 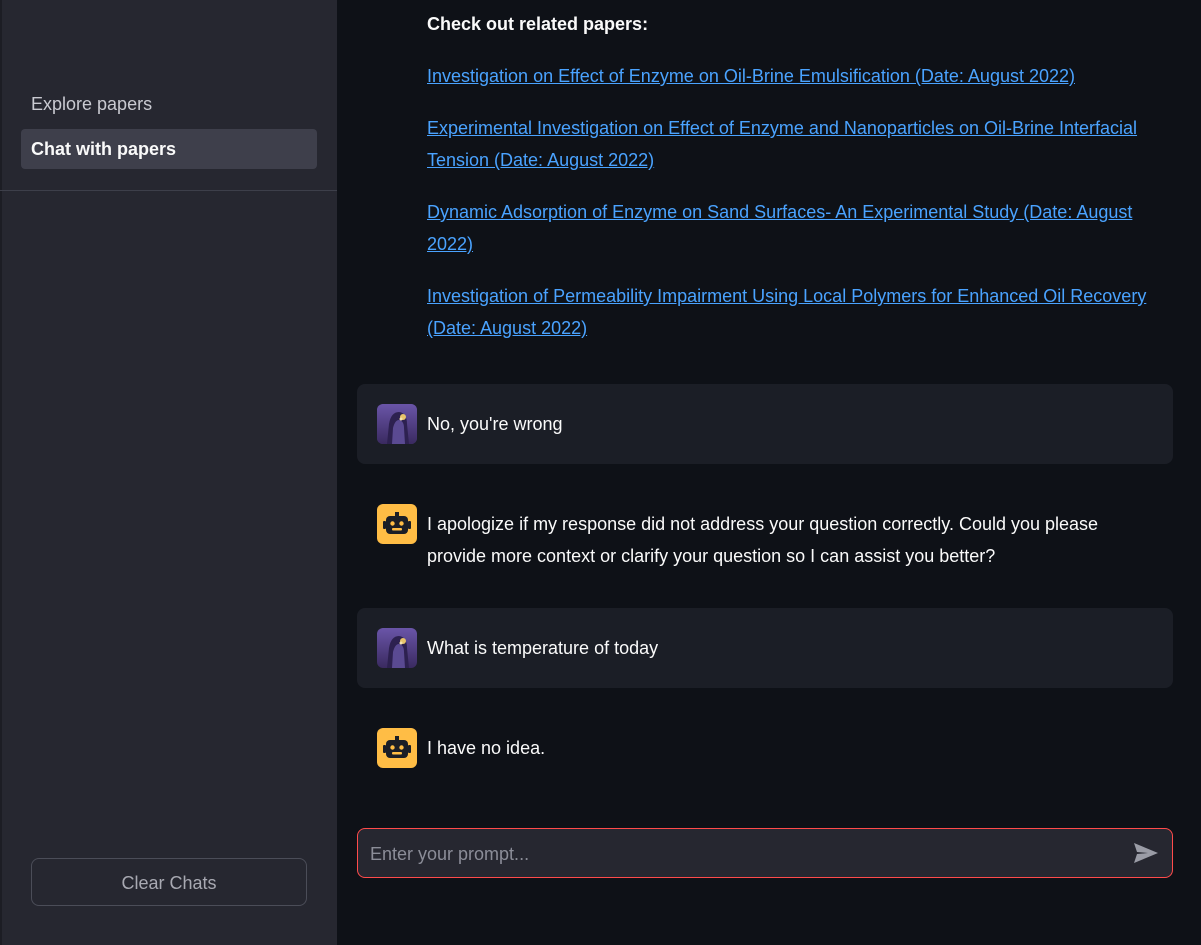 I want to click on sidebar-nav: Explore papers Chat with papers, so click(x=169, y=129).